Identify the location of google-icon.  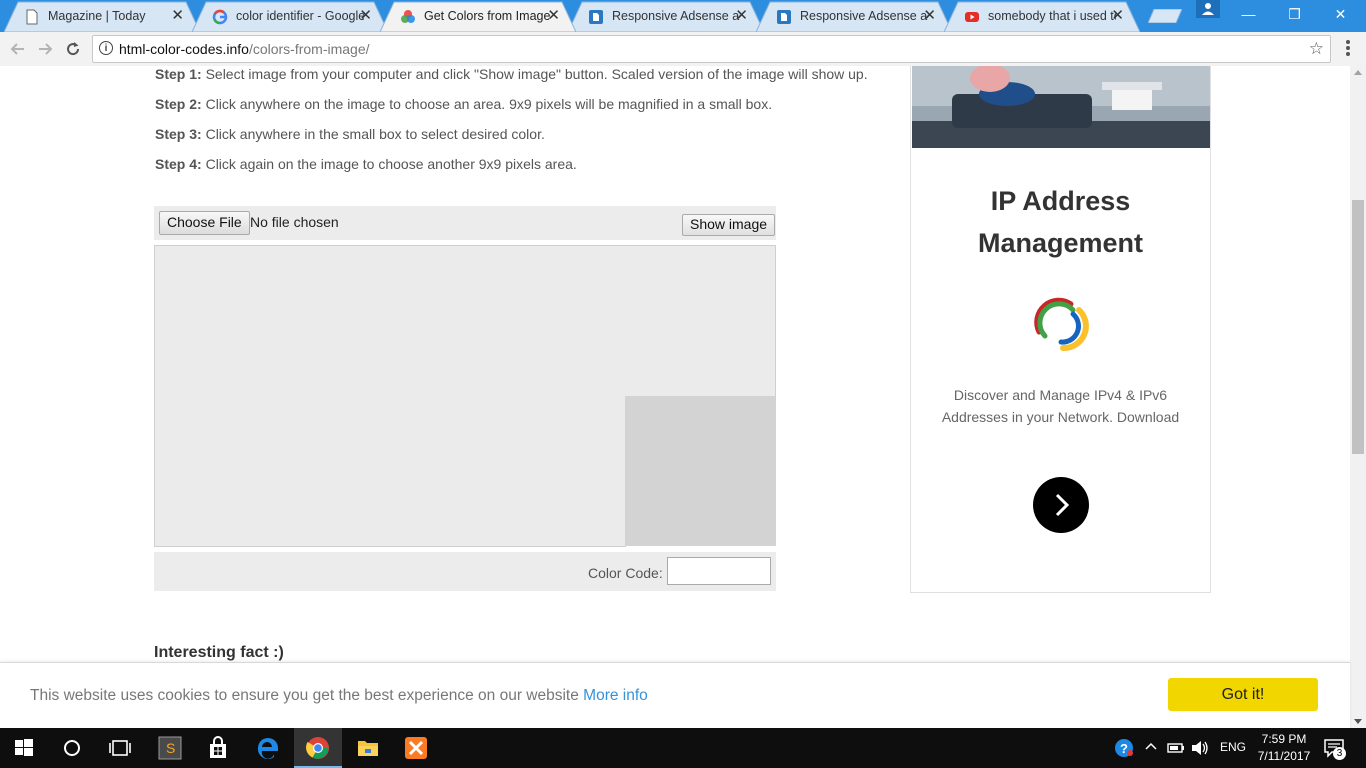
(220, 17).